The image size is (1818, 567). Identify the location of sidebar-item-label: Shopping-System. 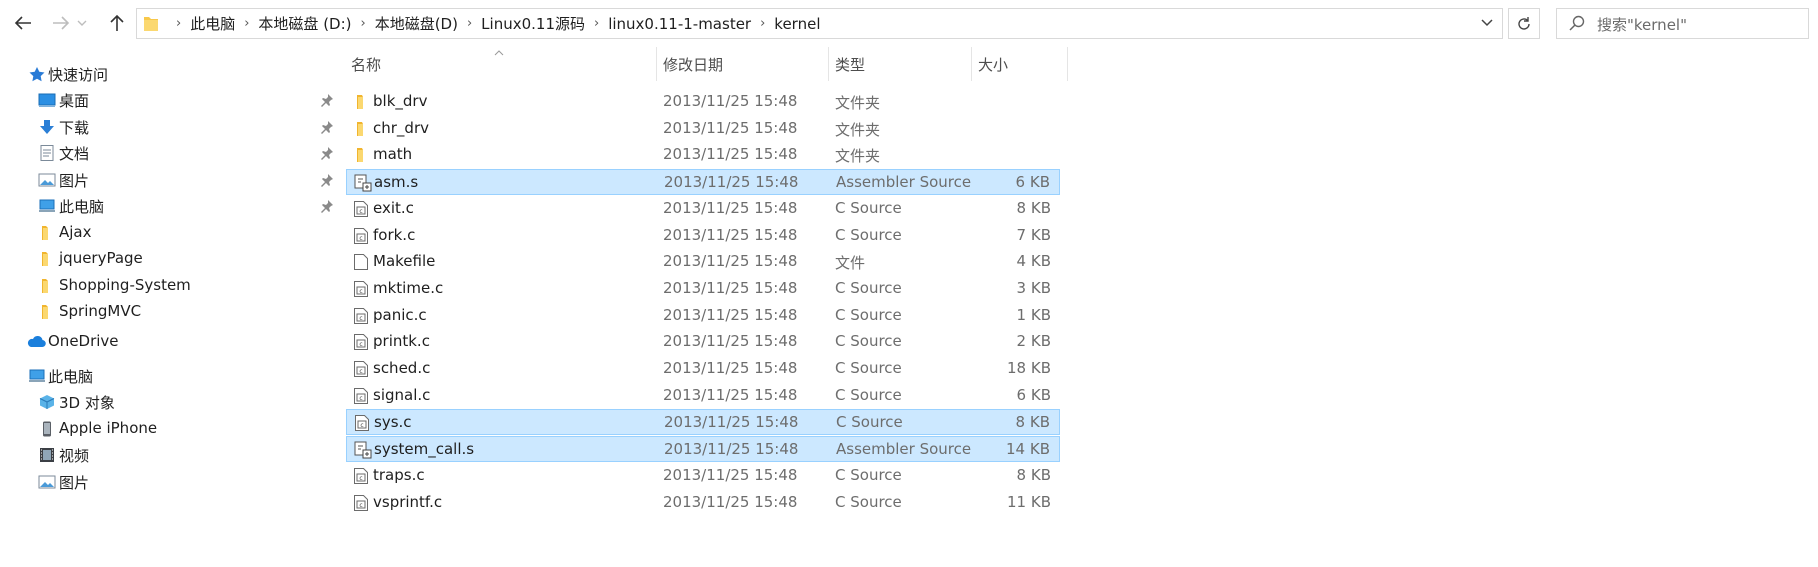
(125, 284).